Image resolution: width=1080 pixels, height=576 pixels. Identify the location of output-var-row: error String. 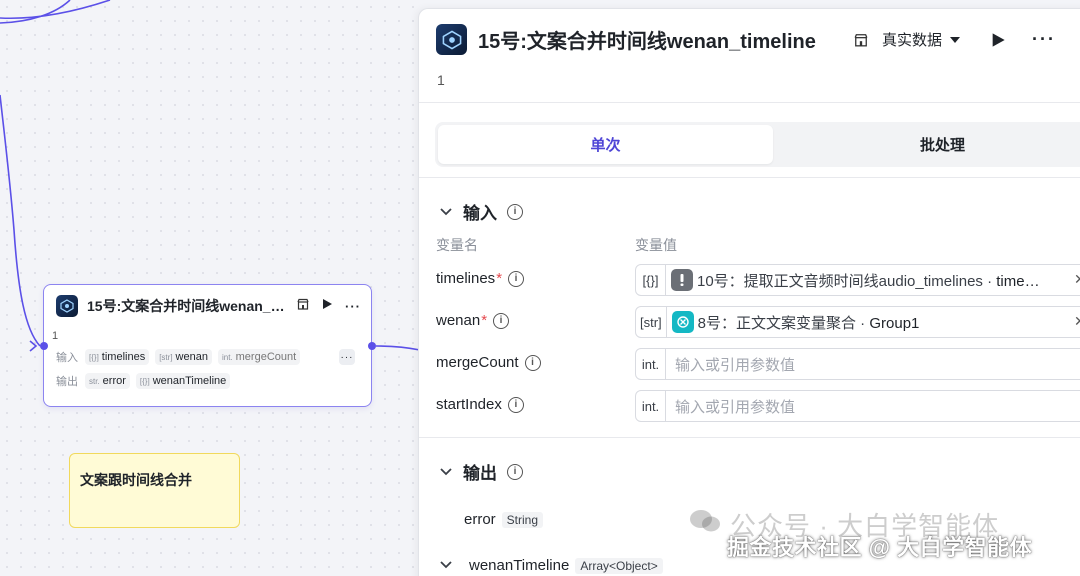
(504, 519).